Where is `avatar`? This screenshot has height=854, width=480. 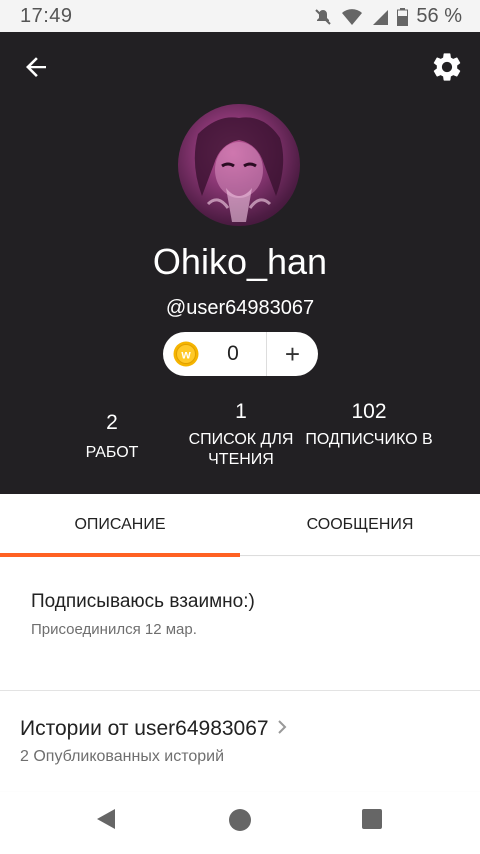 avatar is located at coordinates (239, 165).